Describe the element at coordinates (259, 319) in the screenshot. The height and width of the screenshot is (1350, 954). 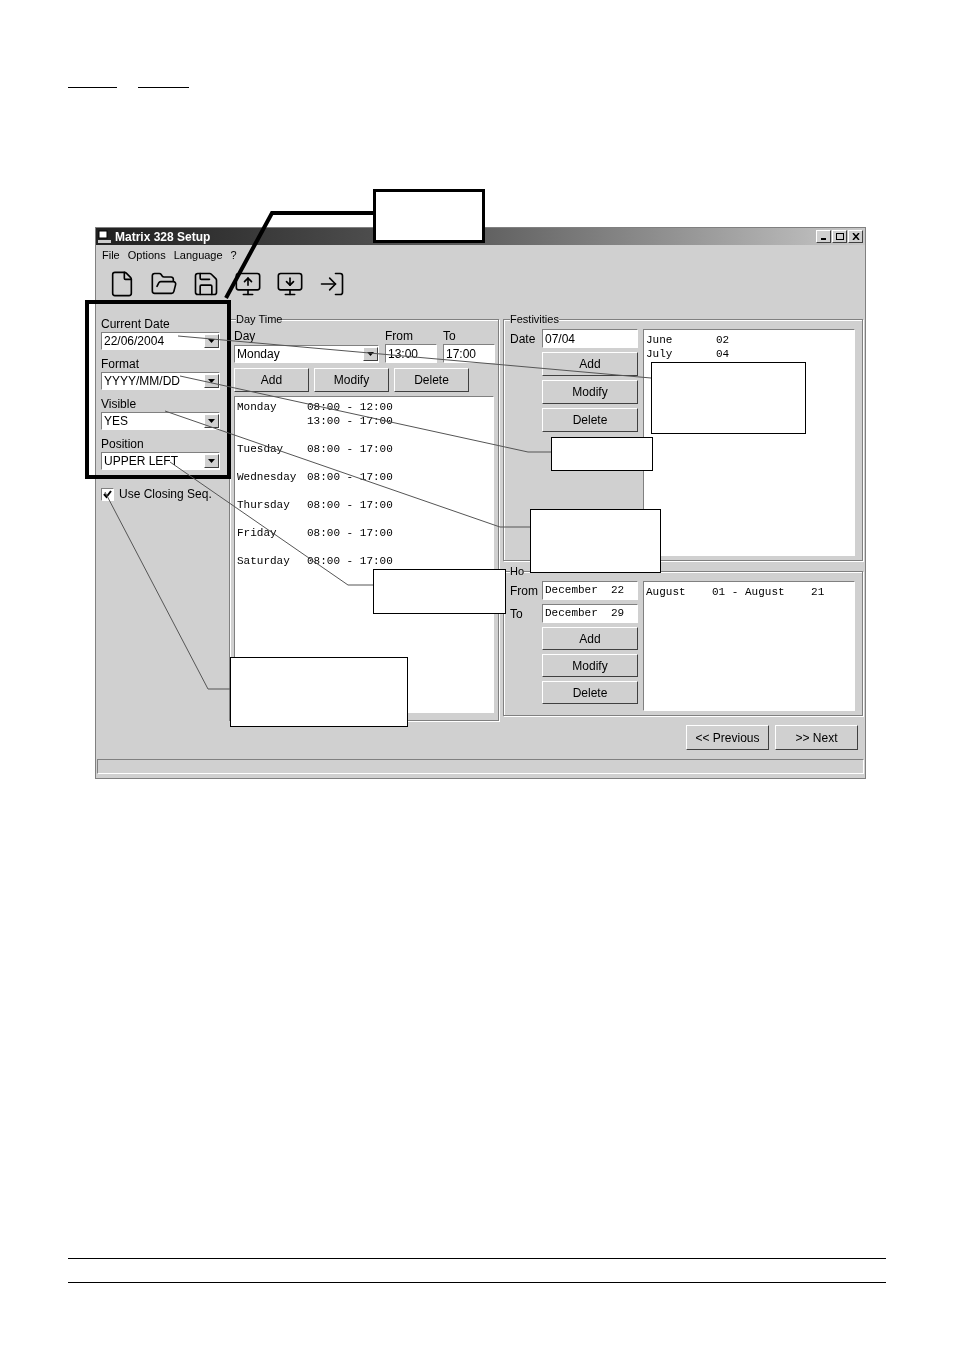
I see `group-title: Day Time` at that location.